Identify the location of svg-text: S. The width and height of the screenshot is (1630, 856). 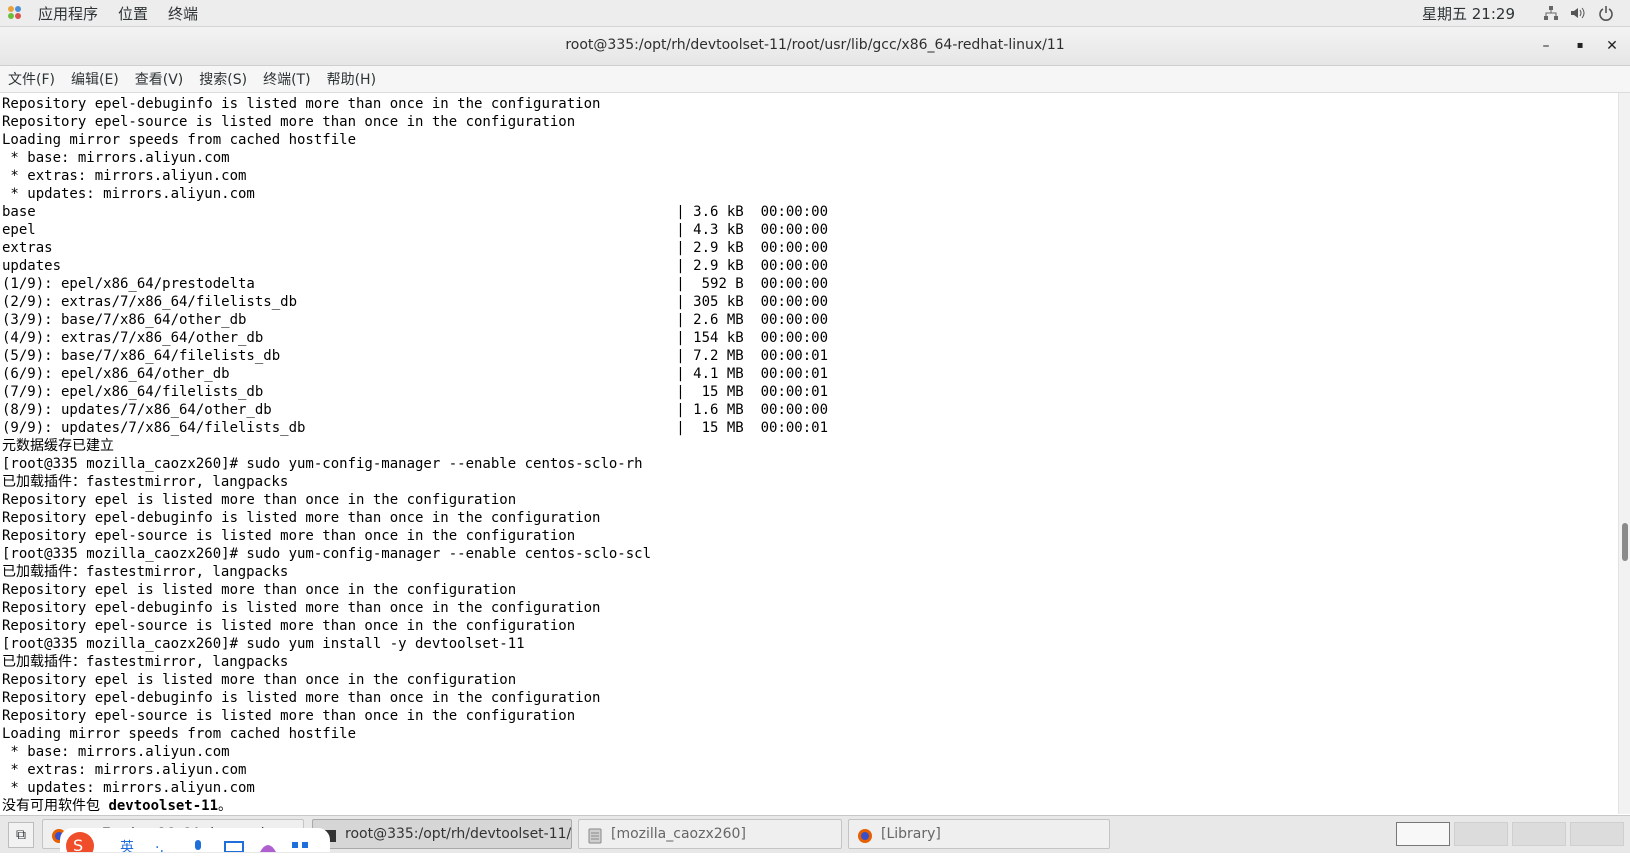
(78, 844).